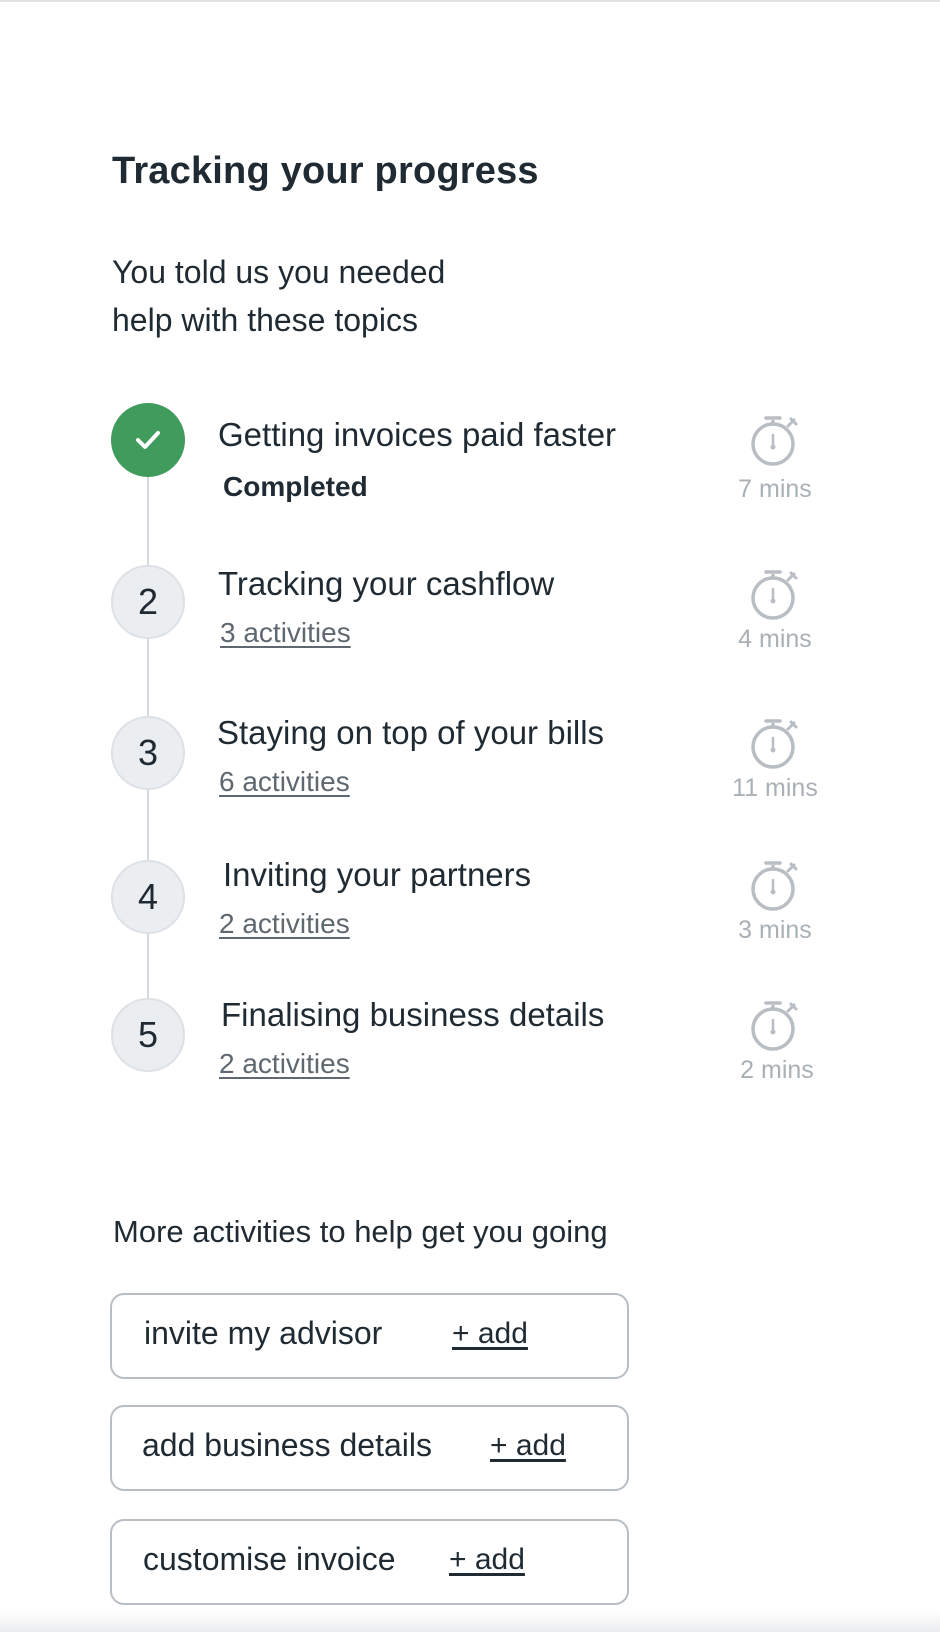  I want to click on page-title: Tracking your progress, so click(325, 171).